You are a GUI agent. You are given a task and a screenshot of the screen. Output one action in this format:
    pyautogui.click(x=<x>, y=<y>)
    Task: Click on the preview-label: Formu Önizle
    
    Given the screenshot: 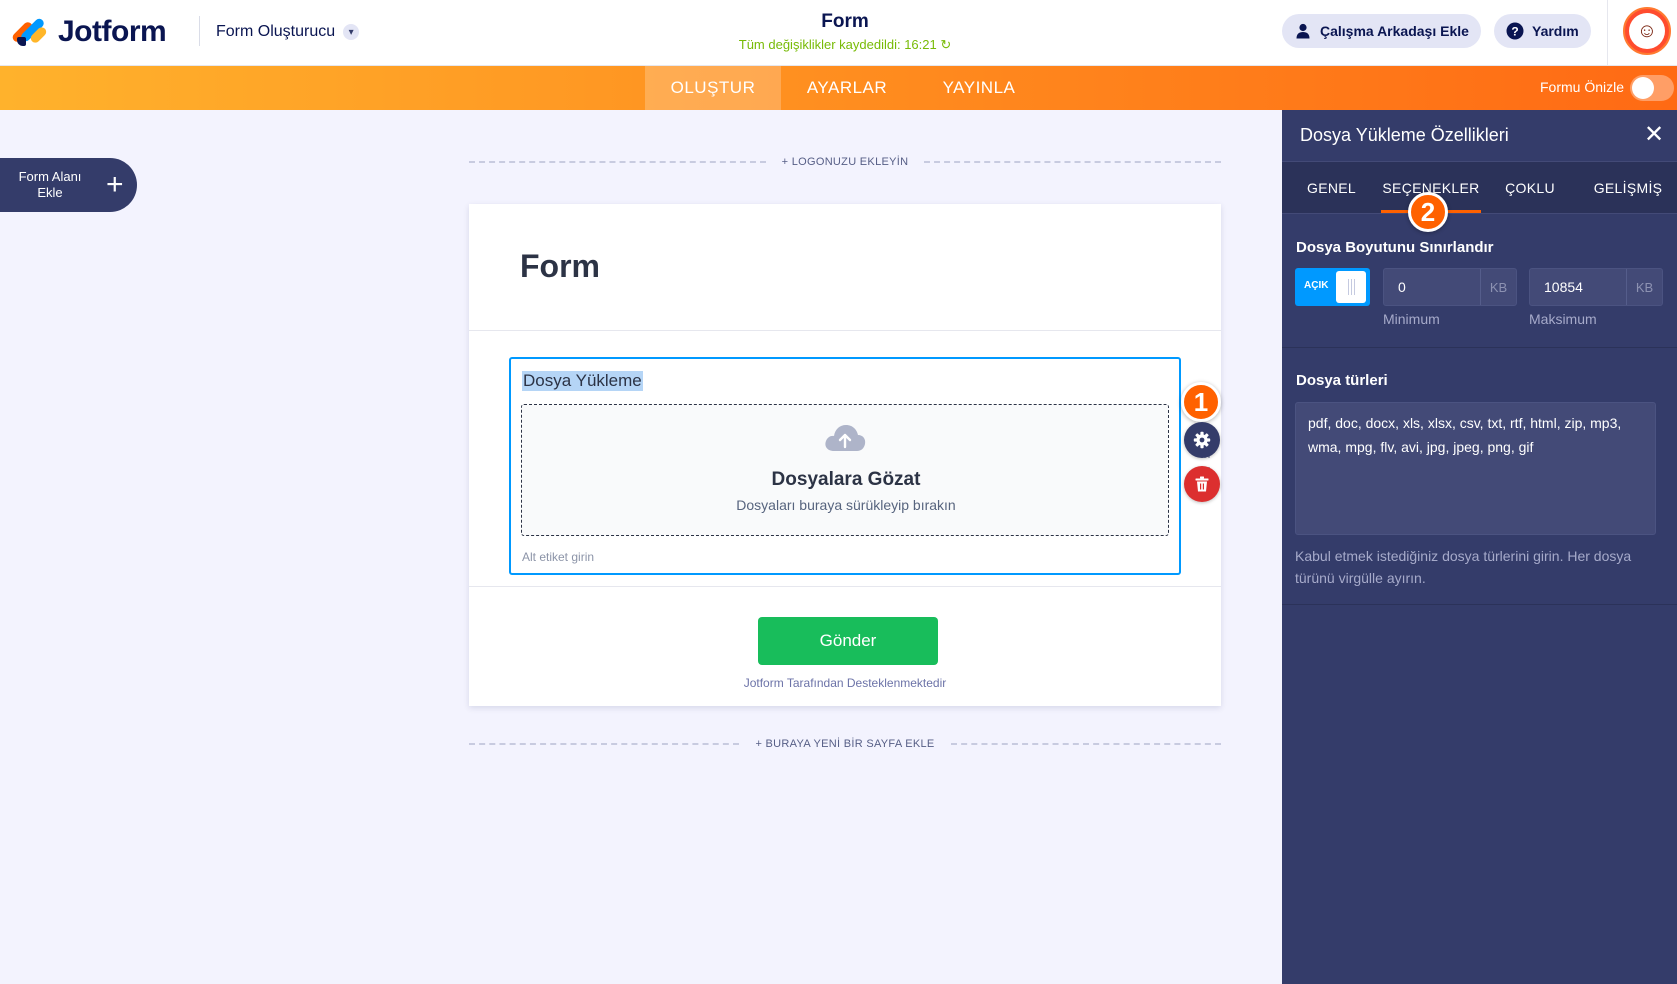 What is the action you would take?
    pyautogui.click(x=1582, y=87)
    